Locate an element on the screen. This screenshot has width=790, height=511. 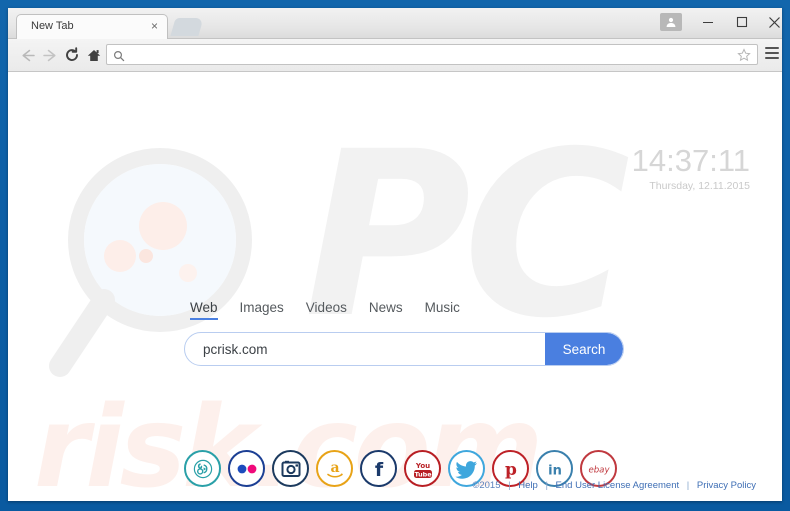
tab-music: Music is located at coordinates (442, 310).